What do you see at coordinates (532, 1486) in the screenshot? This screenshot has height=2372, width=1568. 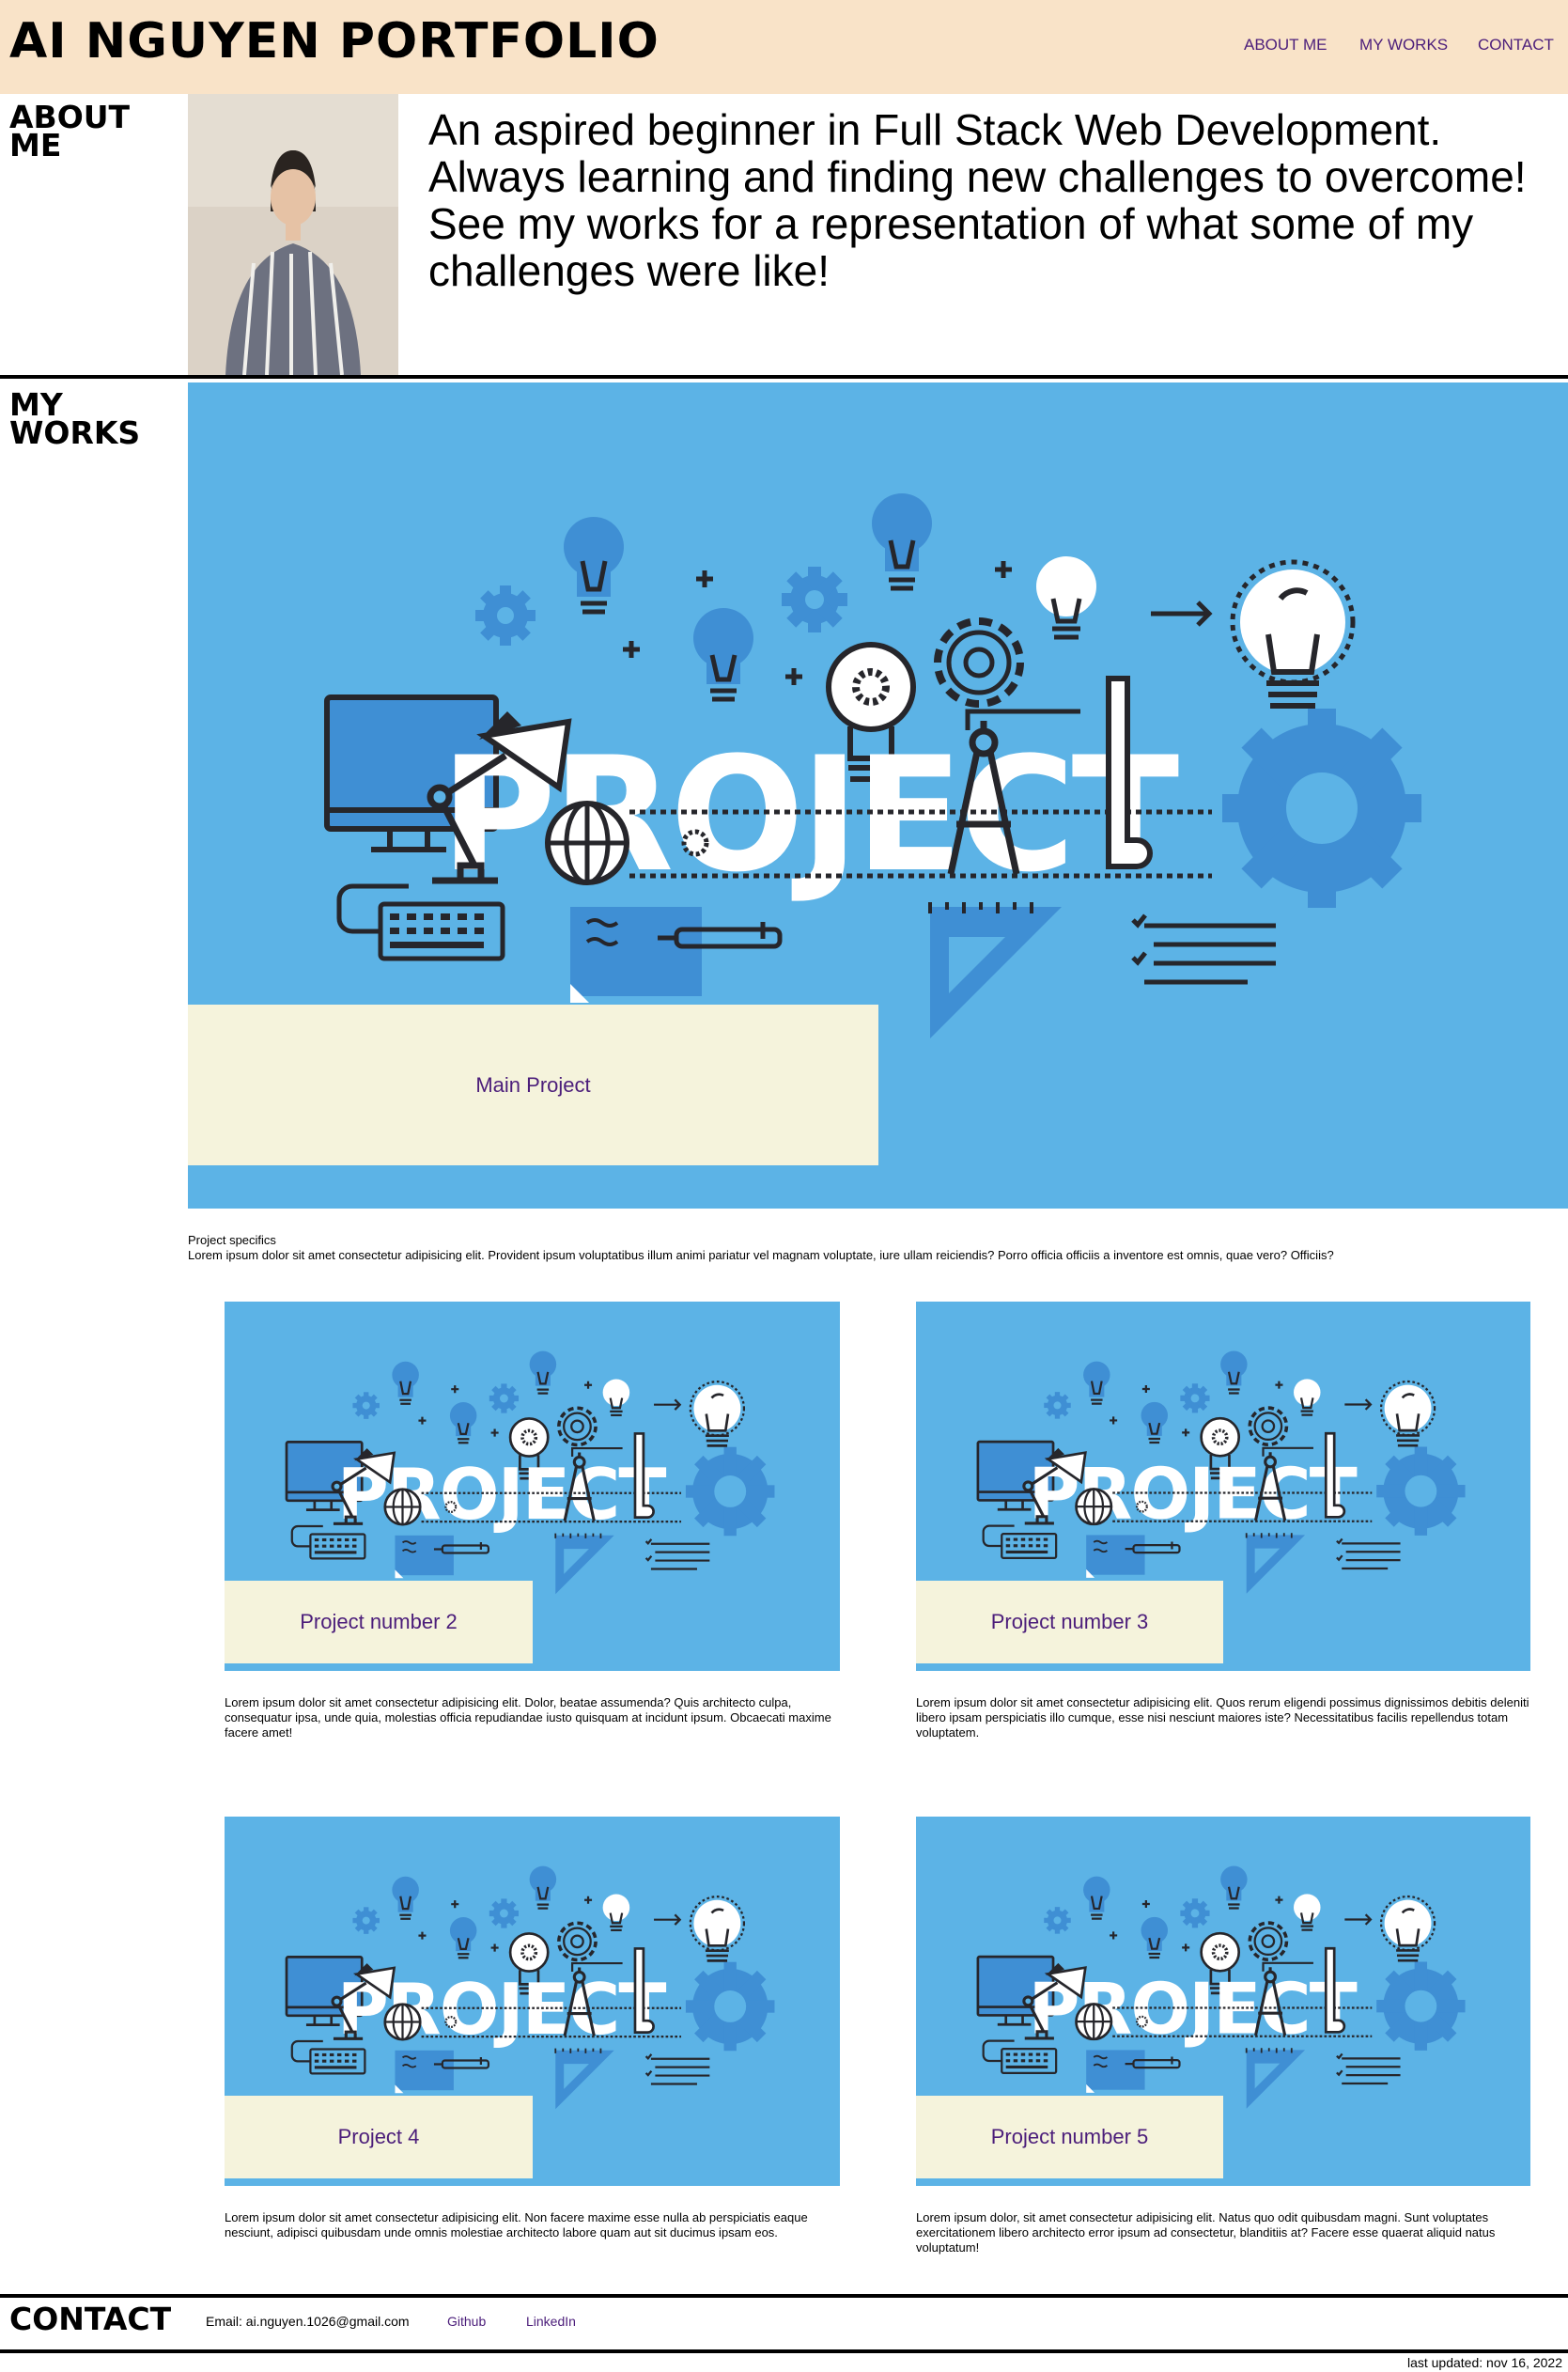 I see `project-card: Project number 2` at bounding box center [532, 1486].